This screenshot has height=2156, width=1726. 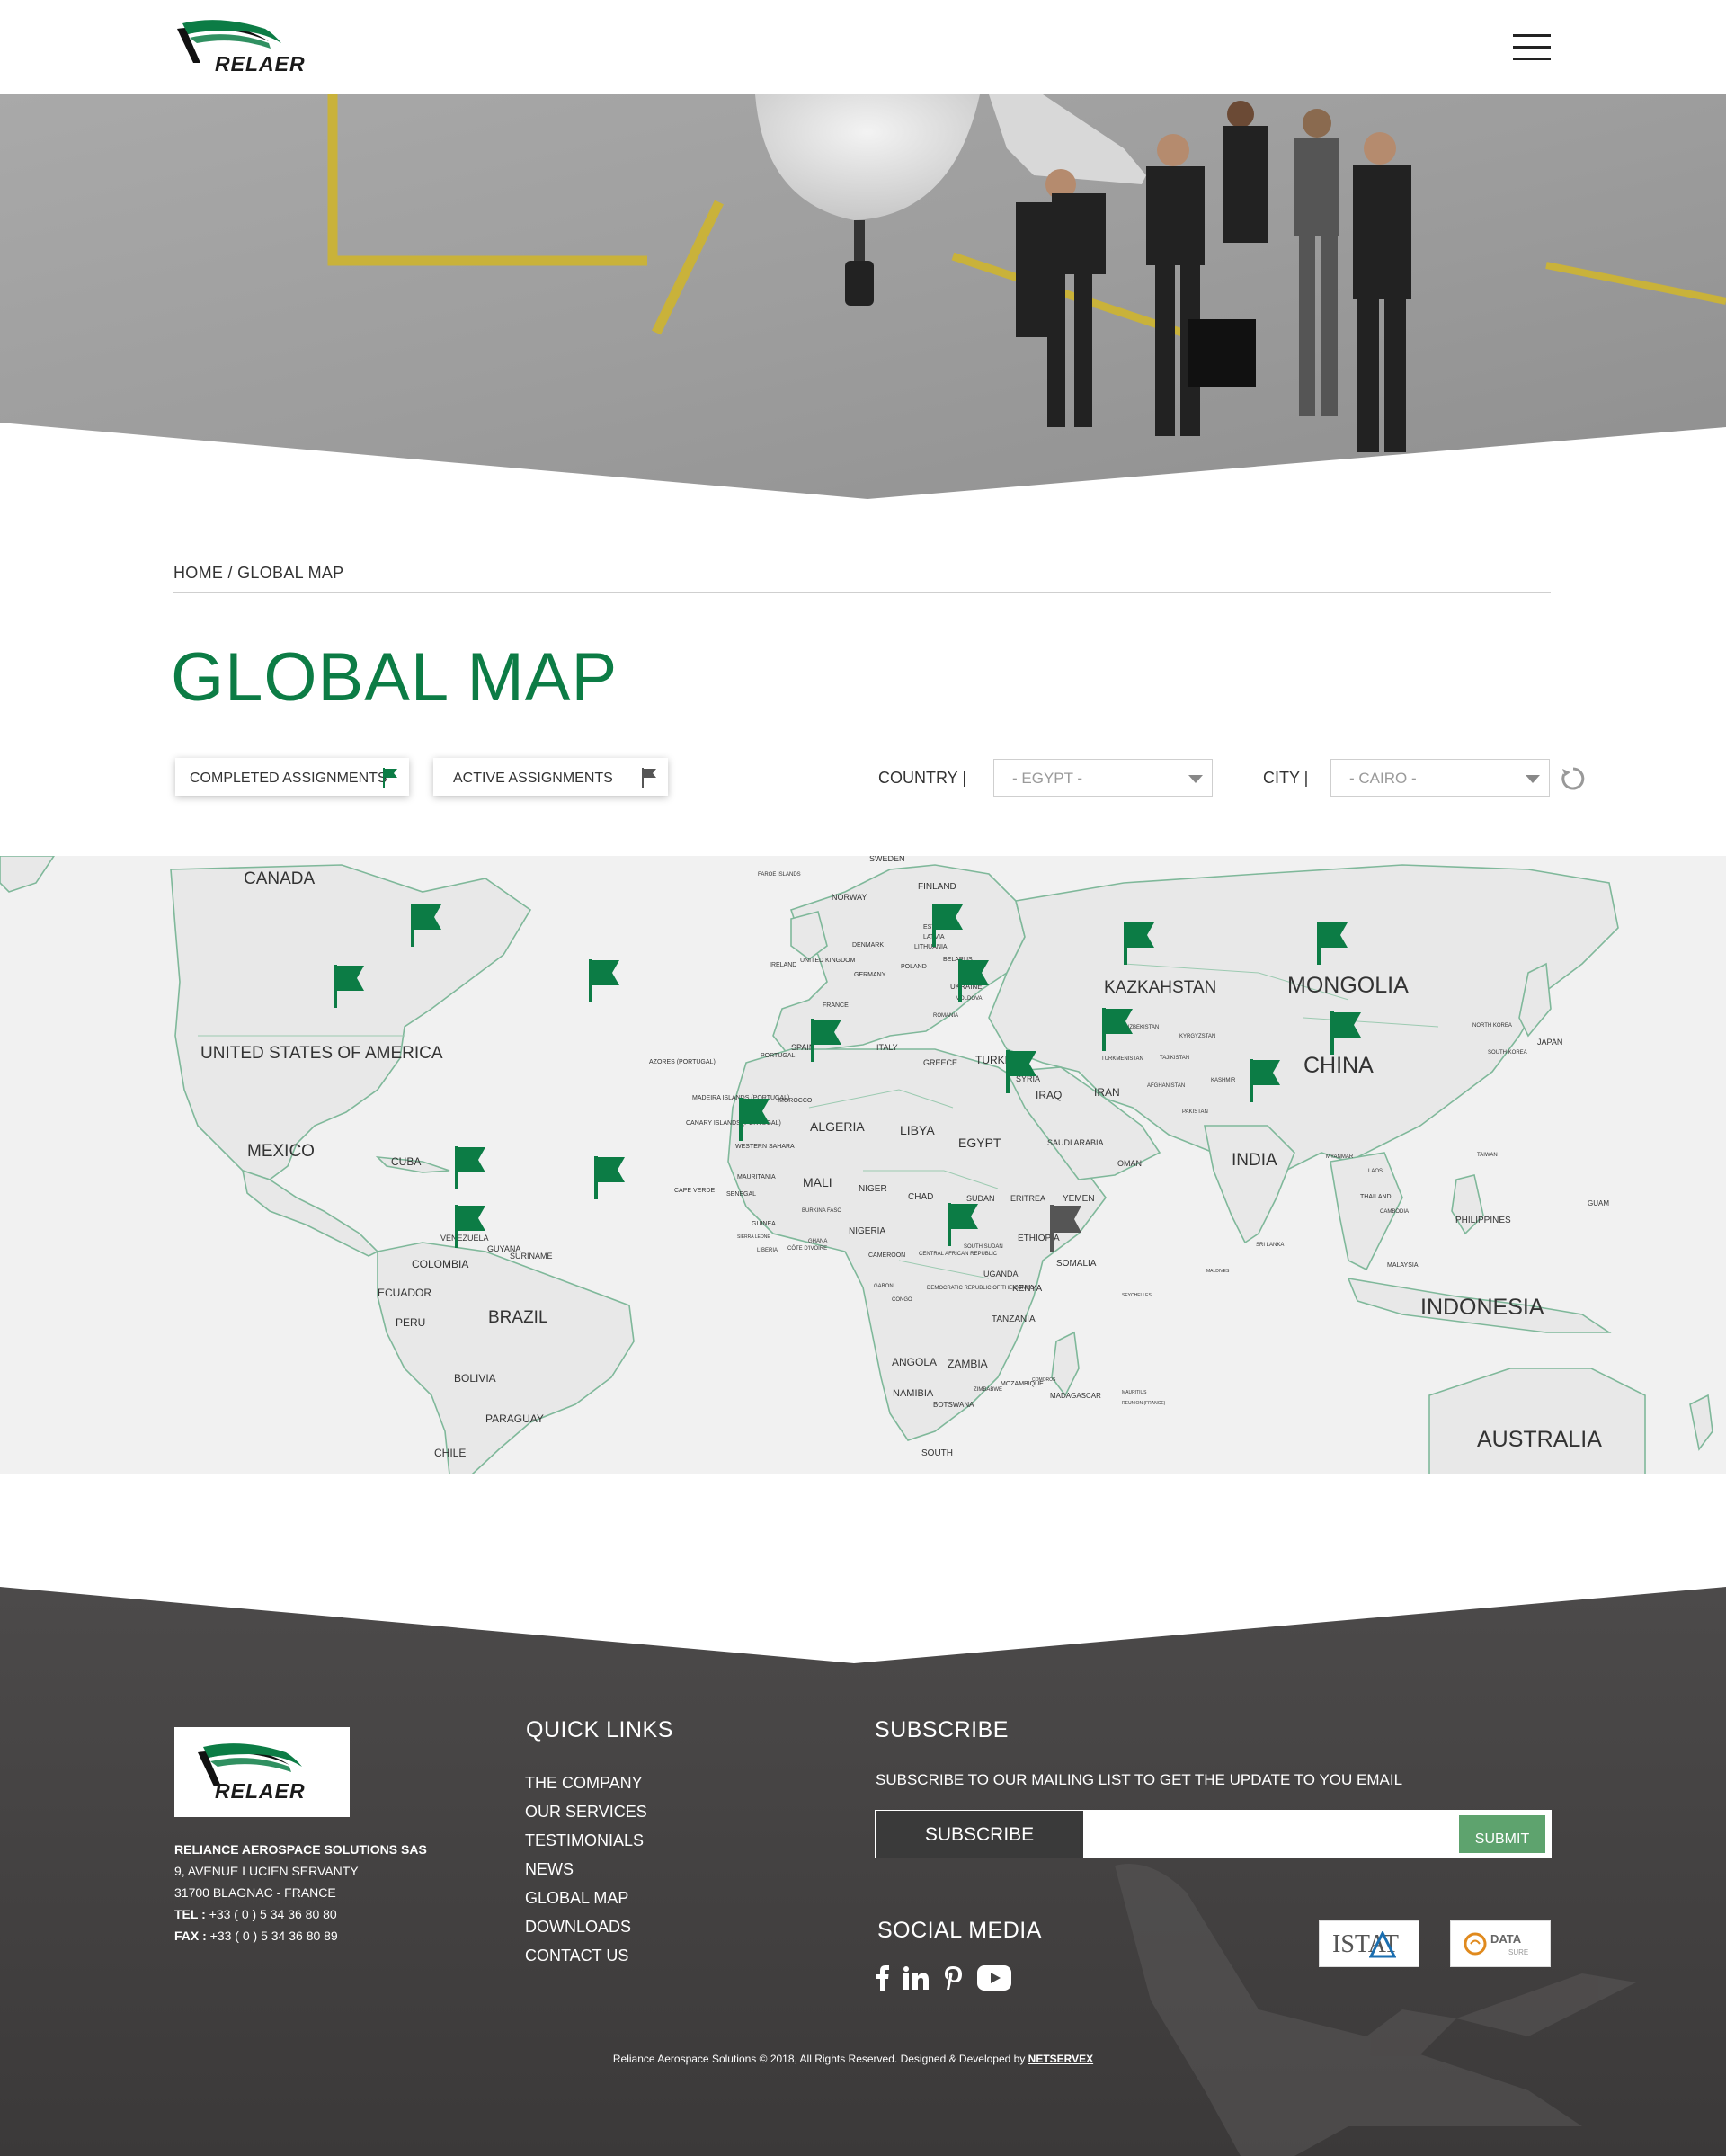 I want to click on map-label: NIGERIA, so click(x=867, y=1231).